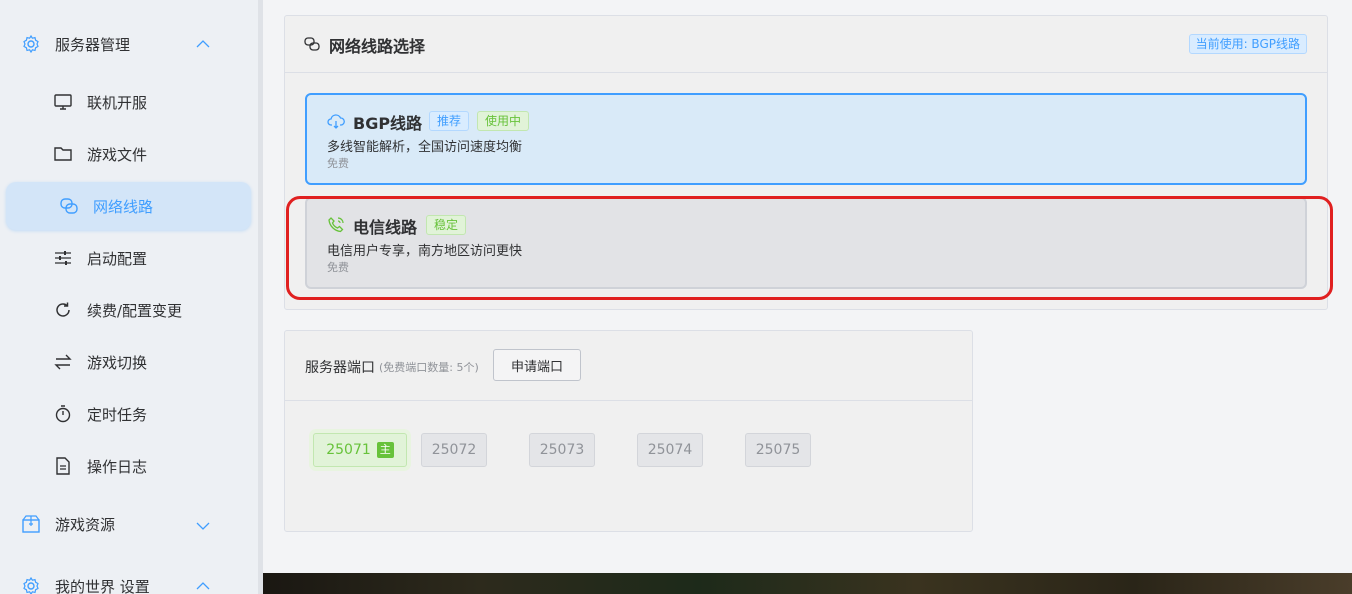 Image resolution: width=1352 pixels, height=594 pixels. Describe the element at coordinates (388, 123) in the screenshot. I see `route-name: BGP线路` at that location.